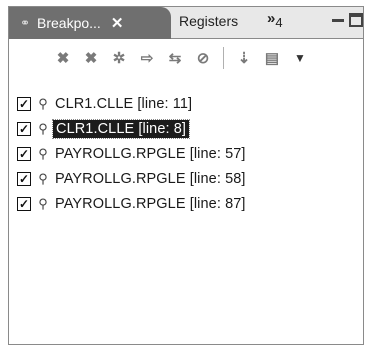 The height and width of the screenshot is (351, 370). I want to click on tab-registers: Registers, so click(208, 21).